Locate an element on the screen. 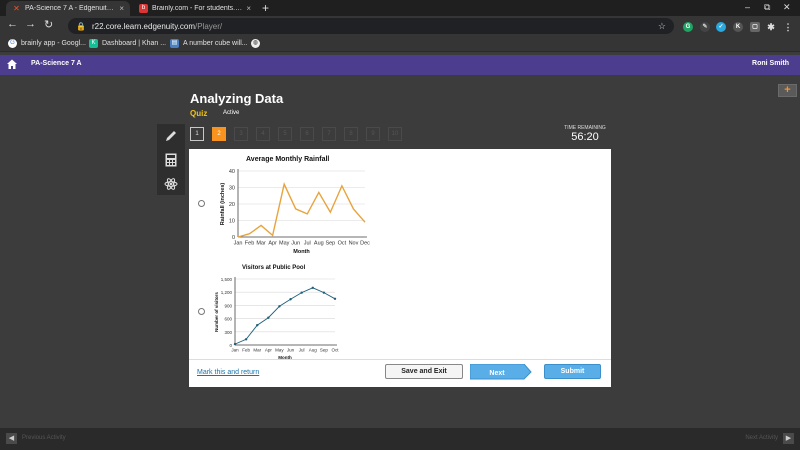 The width and height of the screenshot is (800, 450). tools-panel is located at coordinates (171, 159).